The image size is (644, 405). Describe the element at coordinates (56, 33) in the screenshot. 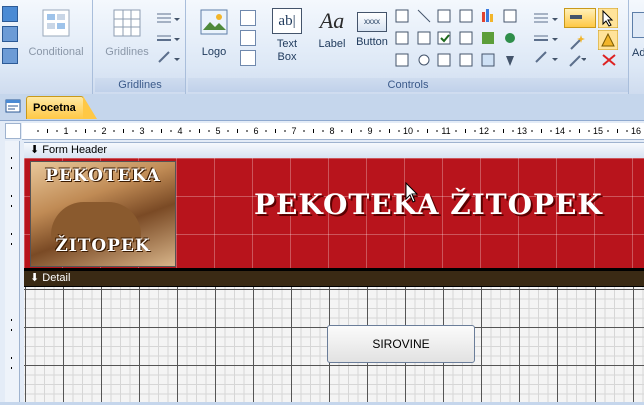

I see `conditional-button: Conditional` at that location.